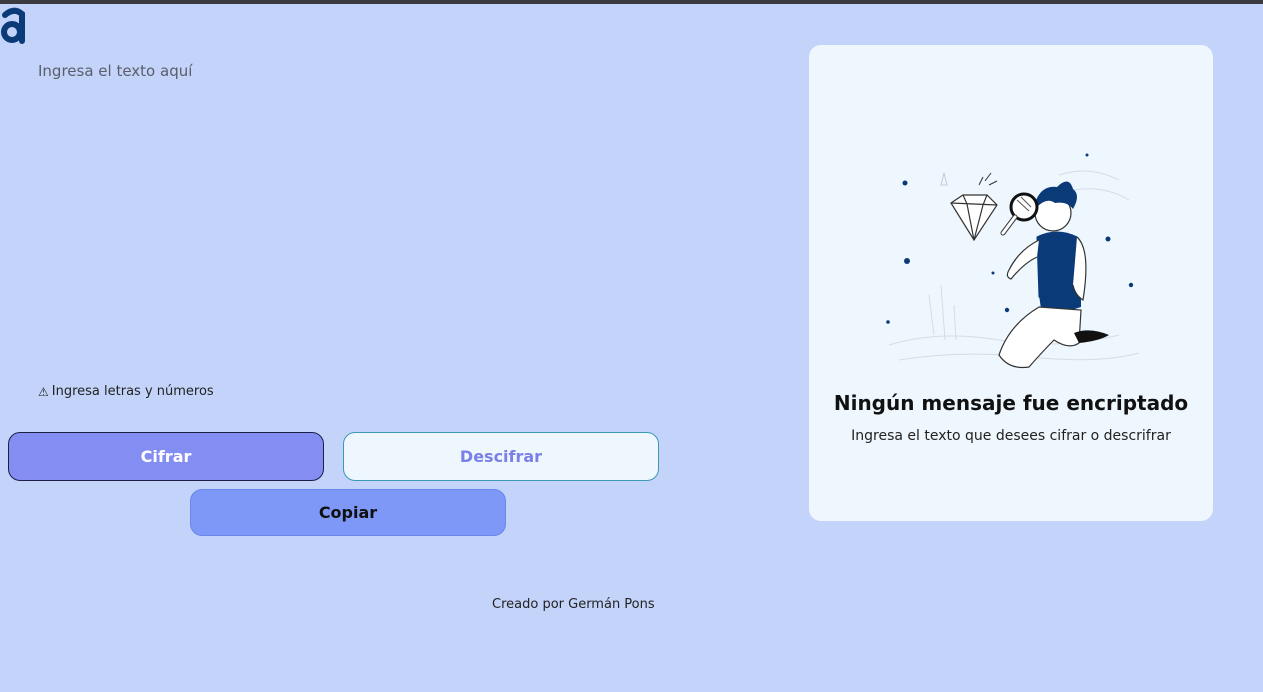  I want to click on output-title: Ningún mensaje fue encriptado, so click(1011, 403).